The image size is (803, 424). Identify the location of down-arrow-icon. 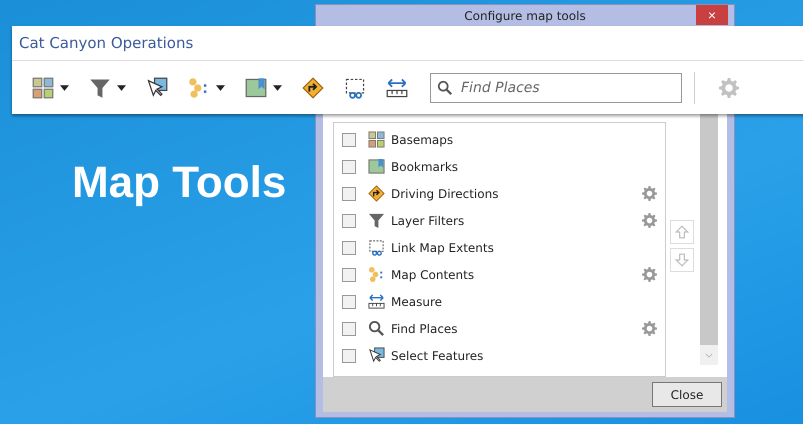
(682, 260).